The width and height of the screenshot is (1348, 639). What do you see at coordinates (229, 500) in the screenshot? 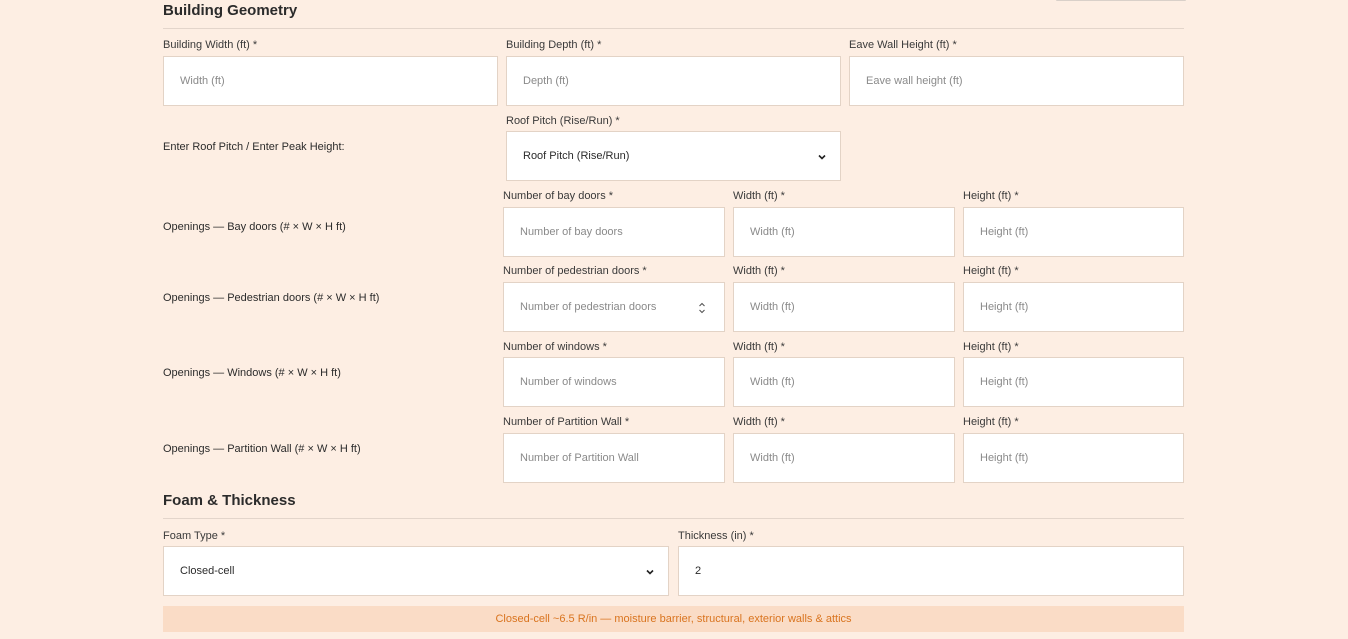
I see `section-title-foam-thickness: Foam & Thickness` at bounding box center [229, 500].